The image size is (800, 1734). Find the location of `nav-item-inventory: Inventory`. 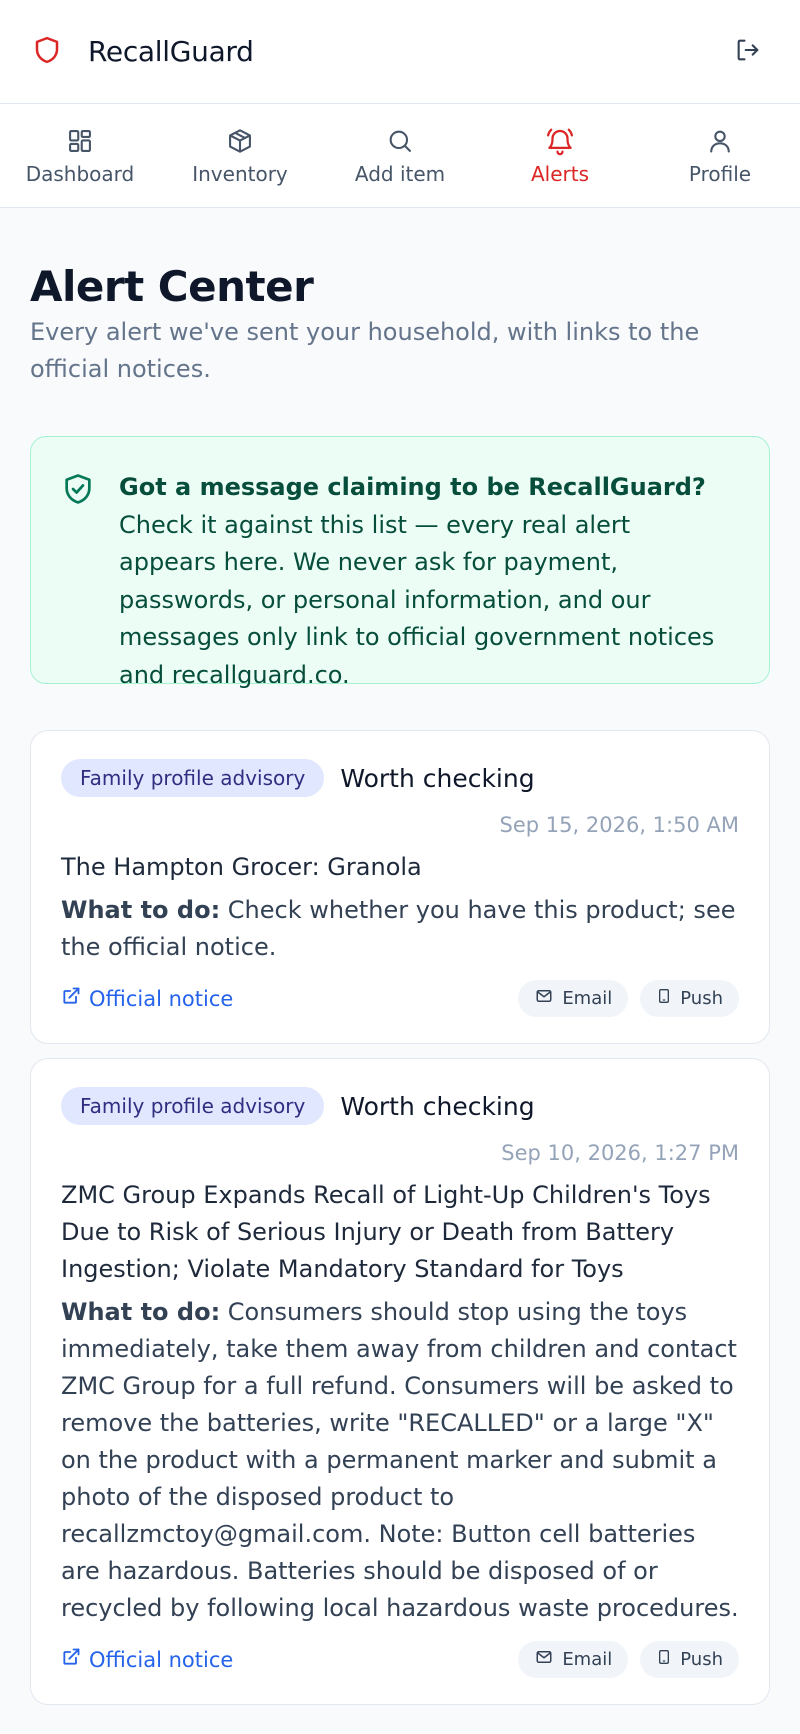

nav-item-inventory: Inventory is located at coordinates (240, 155).